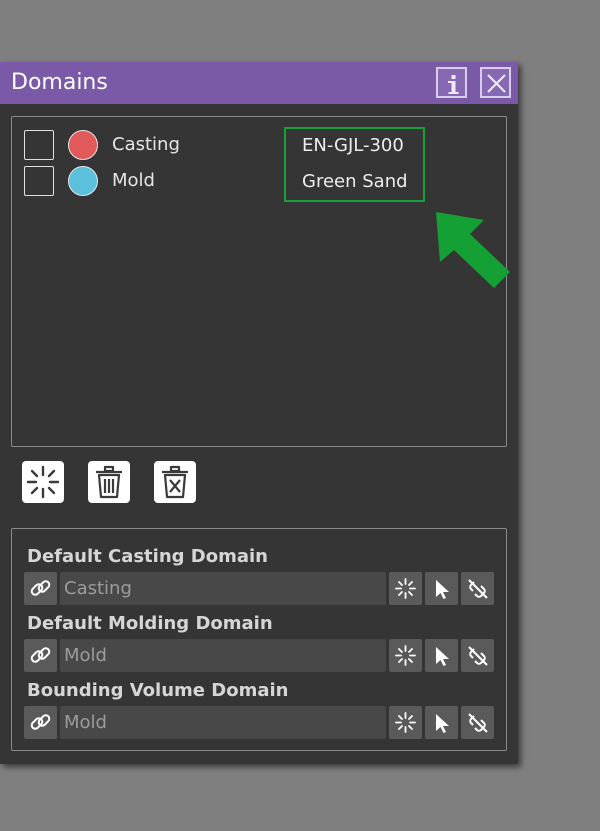 This screenshot has width=600, height=831. I want to click on material-highlight: EN-GJL-300 Green Sand, so click(354, 164).